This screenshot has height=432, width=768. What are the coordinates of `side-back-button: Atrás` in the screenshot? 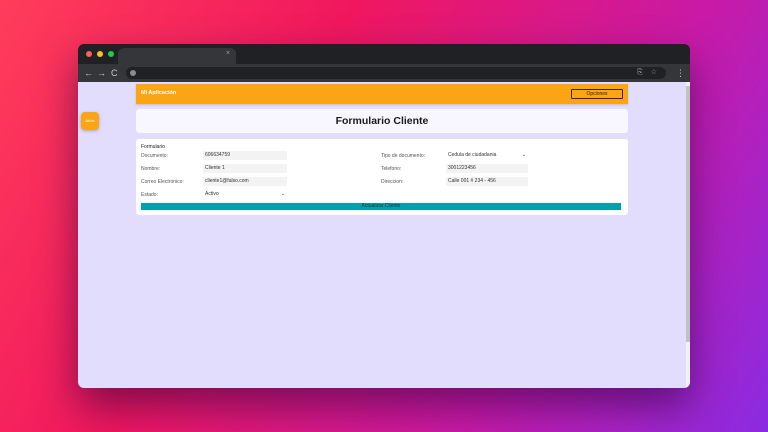 It's located at (90, 121).